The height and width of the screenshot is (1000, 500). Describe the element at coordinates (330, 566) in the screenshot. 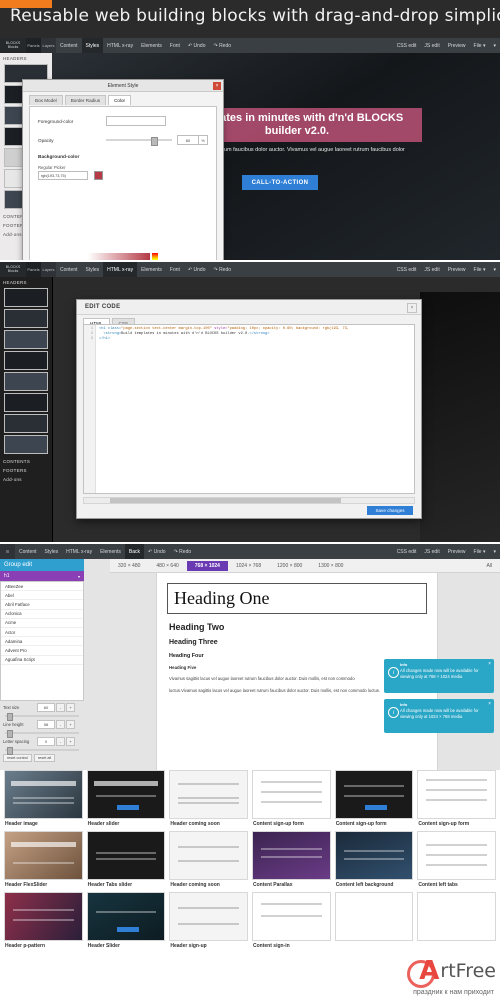

I see `device-1300x800: 1300 × 800` at that location.